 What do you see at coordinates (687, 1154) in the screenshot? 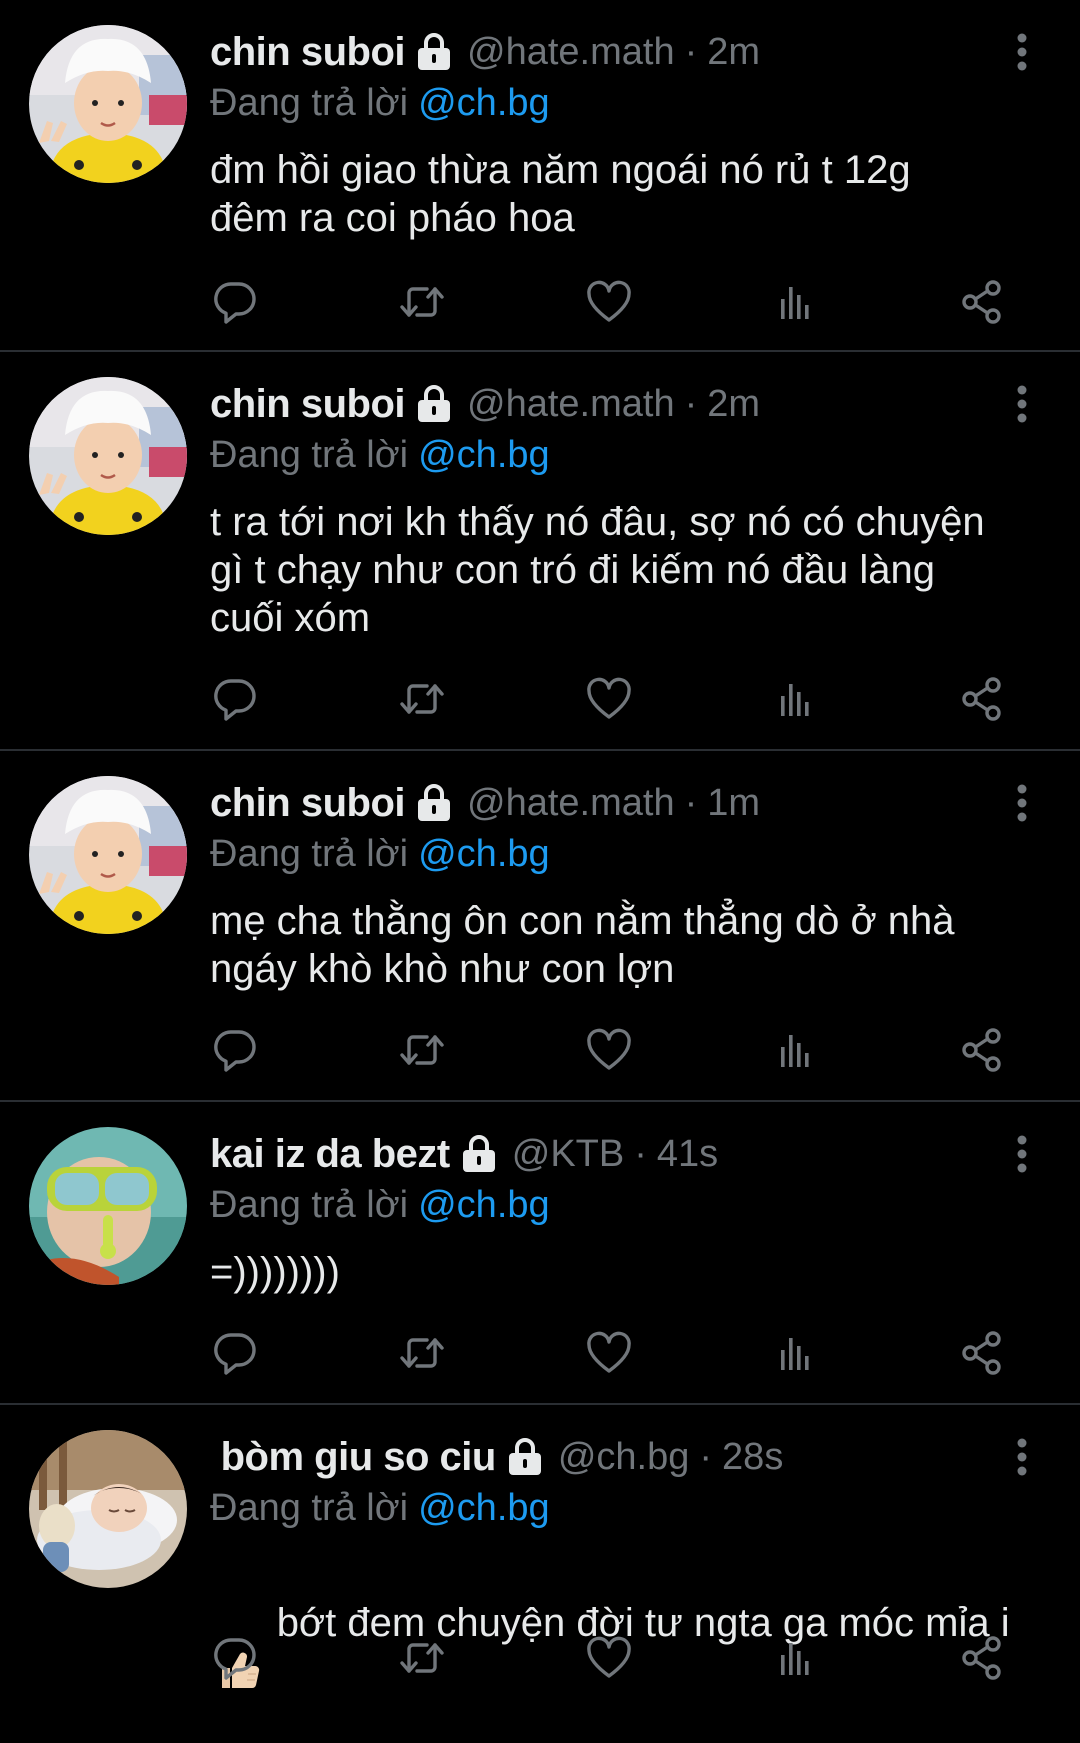
I see `timestamp: 41s` at bounding box center [687, 1154].